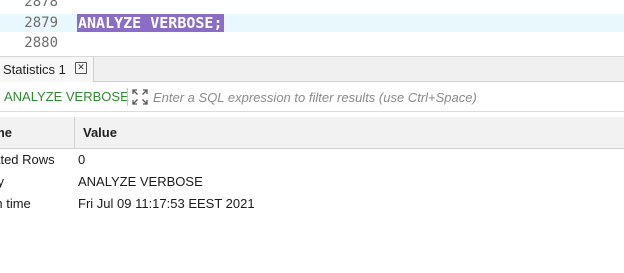 The height and width of the screenshot is (273, 624). What do you see at coordinates (312, 23) in the screenshot?
I see `editor-line-current: 2879 ANALYZE VERBOSE;` at bounding box center [312, 23].